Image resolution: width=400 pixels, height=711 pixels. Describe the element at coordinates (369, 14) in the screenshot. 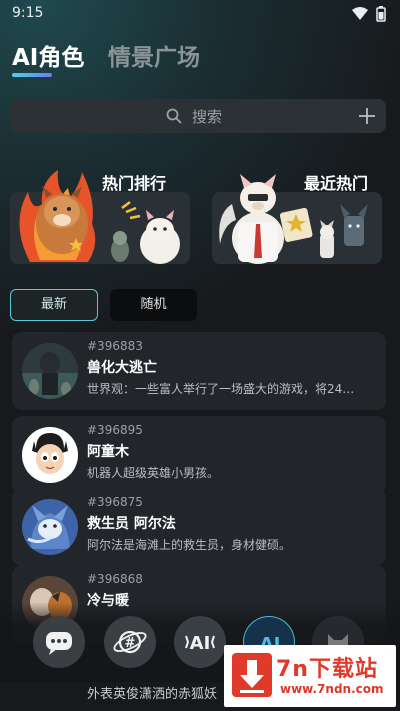

I see `status-icons` at that location.